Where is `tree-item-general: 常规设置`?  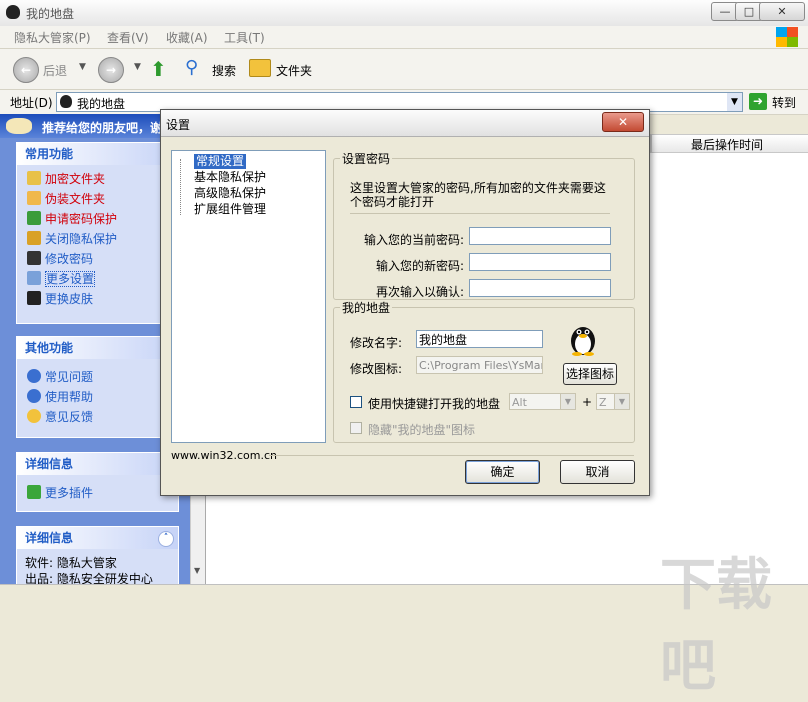 tree-item-general: 常规设置 is located at coordinates (220, 161).